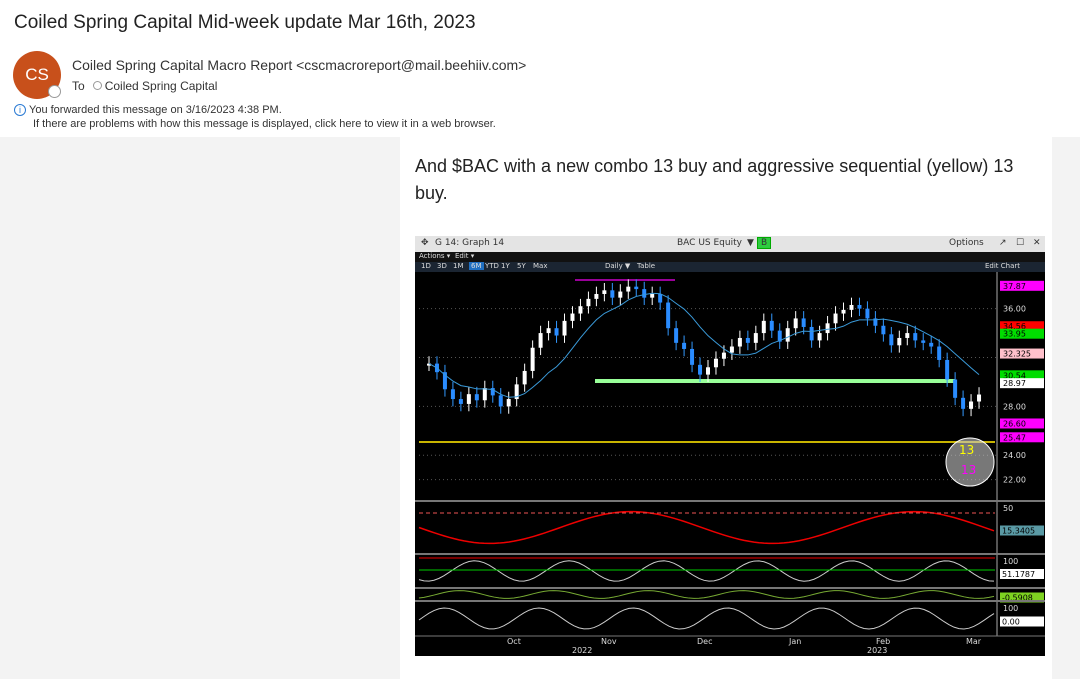 Image resolution: width=1080 pixels, height=679 pixels. I want to click on recipient: Coiled Spring Capital, so click(161, 86).